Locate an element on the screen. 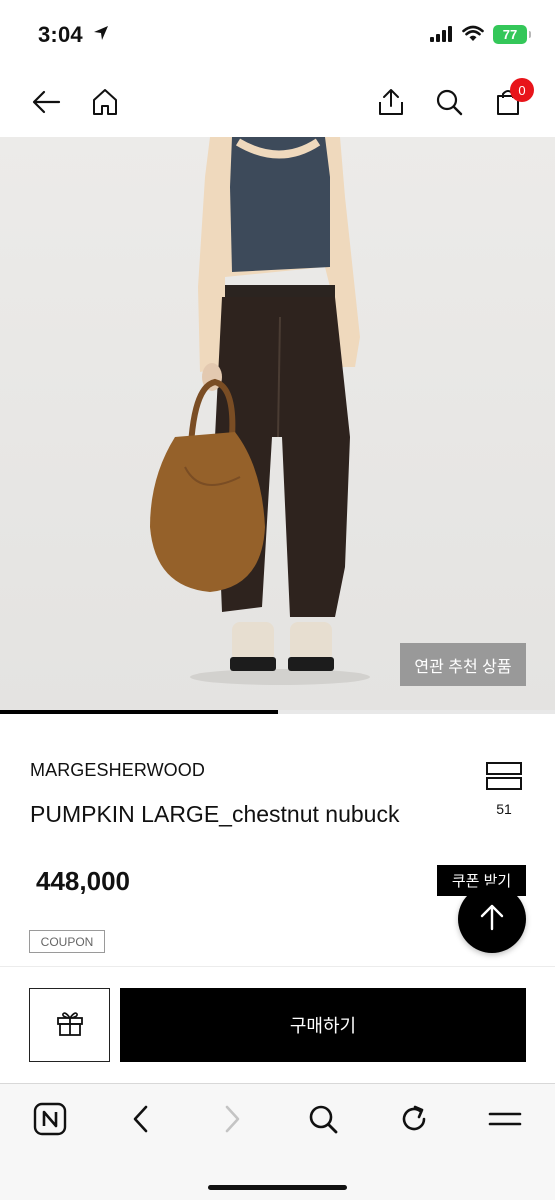 The width and height of the screenshot is (555, 1200). product-name: PUMPKIN LARGE_chestnut nubuck is located at coordinates (215, 814).